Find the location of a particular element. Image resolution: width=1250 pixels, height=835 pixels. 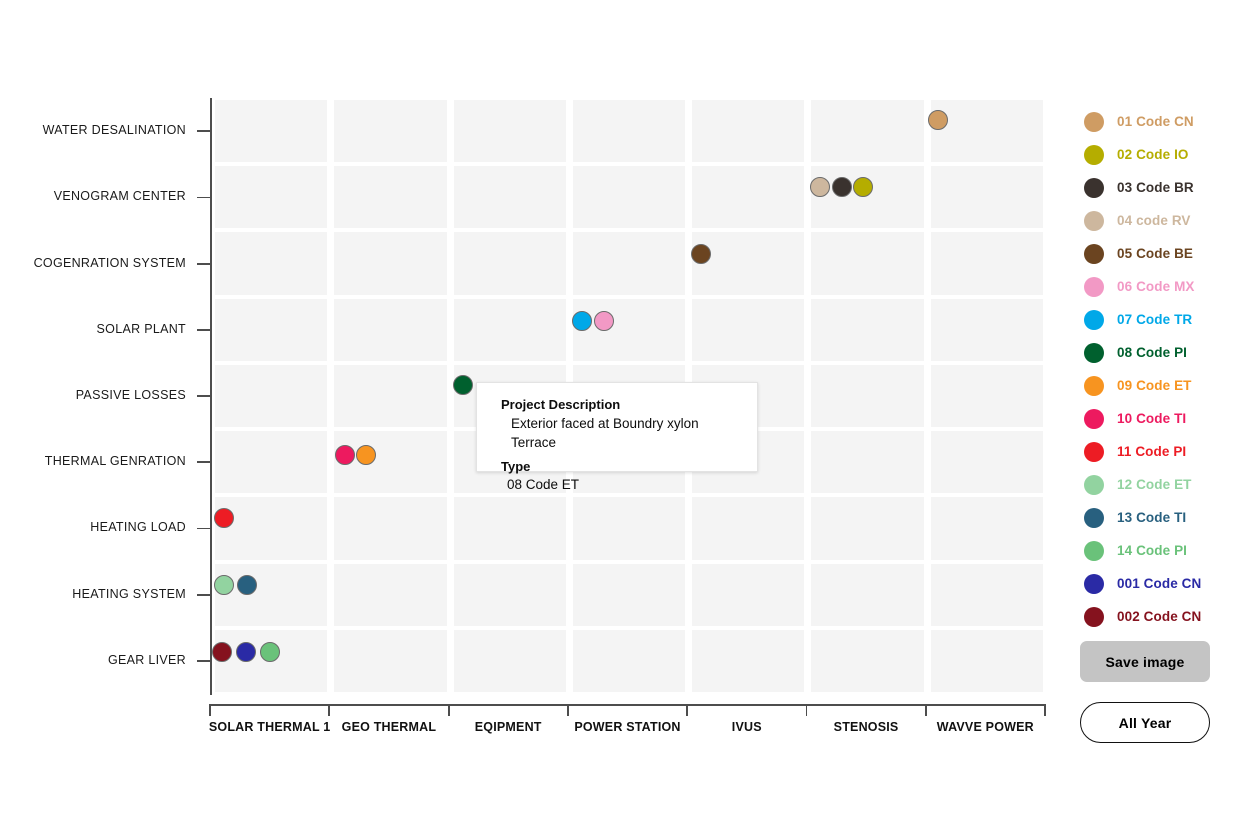

legend-item-label: 05 Code BE is located at coordinates (1155, 253).